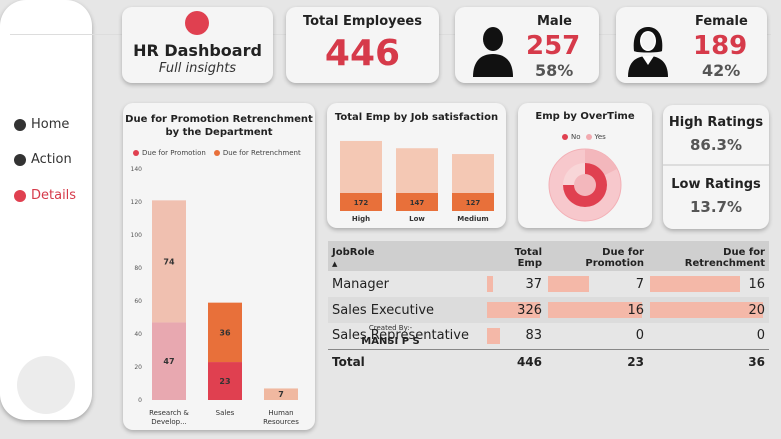 Image resolution: width=781 pixels, height=439 pixels. I want to click on overtime-donut-chart, so click(585, 185).